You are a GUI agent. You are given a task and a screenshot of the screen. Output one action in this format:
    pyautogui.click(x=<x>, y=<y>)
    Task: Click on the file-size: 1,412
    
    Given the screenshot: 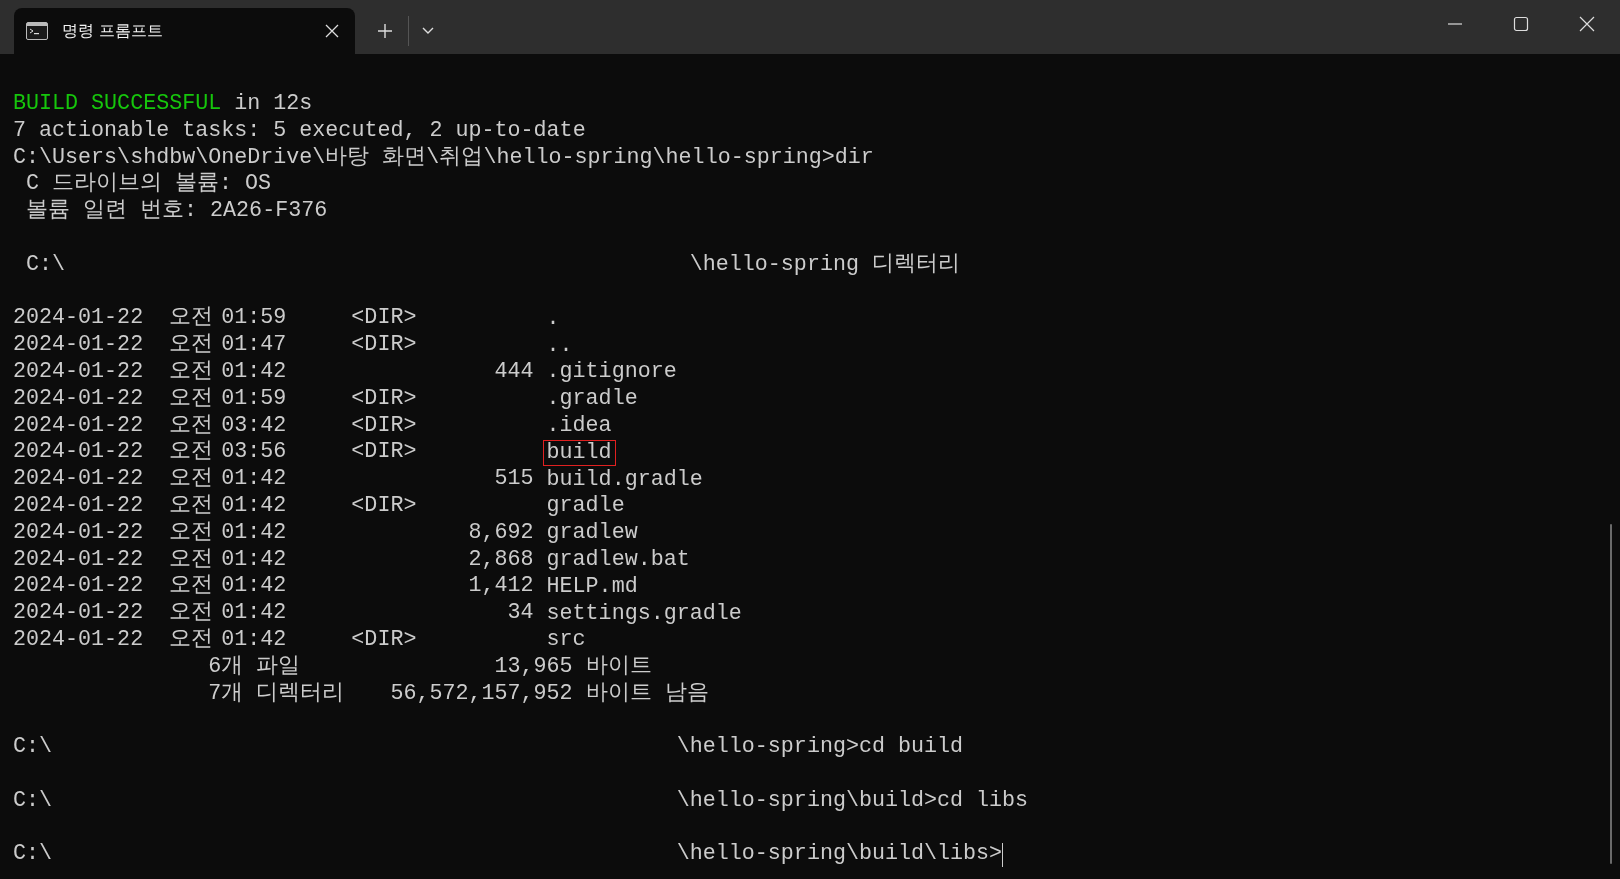 What is the action you would take?
    pyautogui.click(x=501, y=587)
    